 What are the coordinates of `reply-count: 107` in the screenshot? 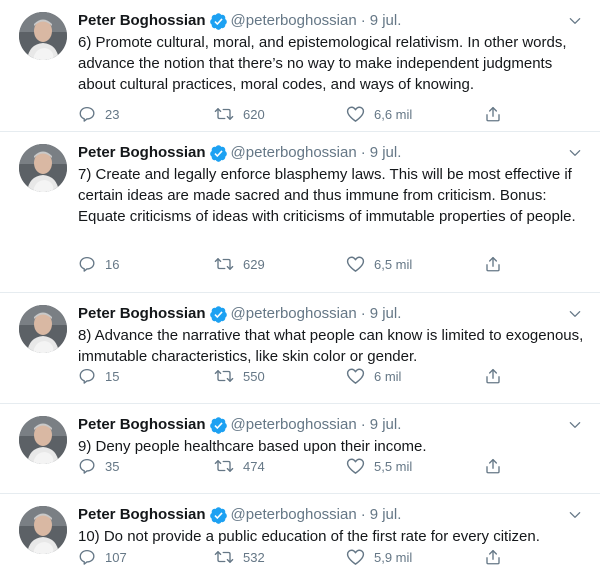 It's located at (116, 557).